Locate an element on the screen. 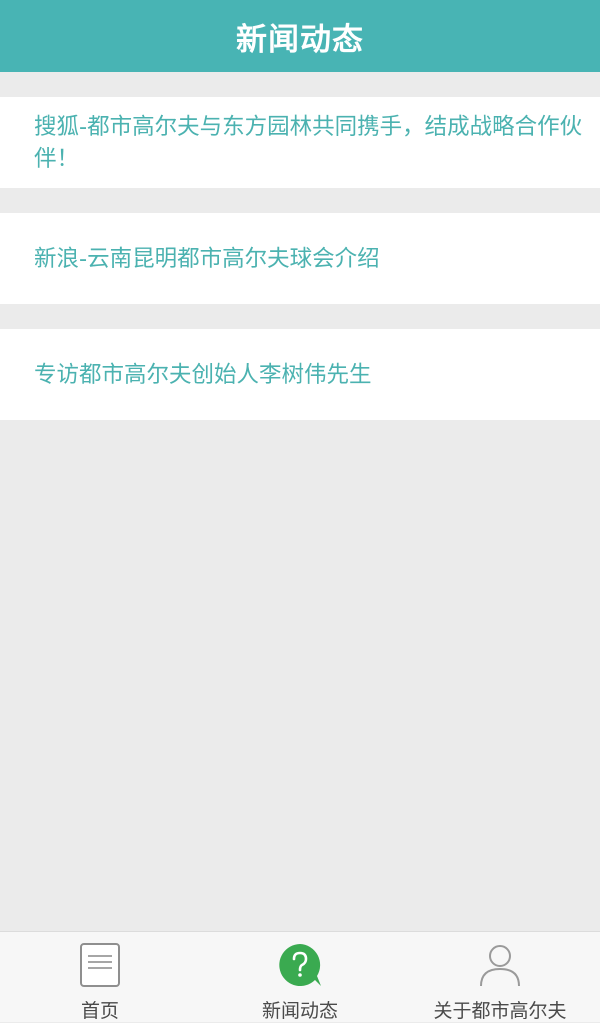 The width and height of the screenshot is (600, 1023). news-item: 专访都市高尔夫创始人李树伟先生 is located at coordinates (300, 374).